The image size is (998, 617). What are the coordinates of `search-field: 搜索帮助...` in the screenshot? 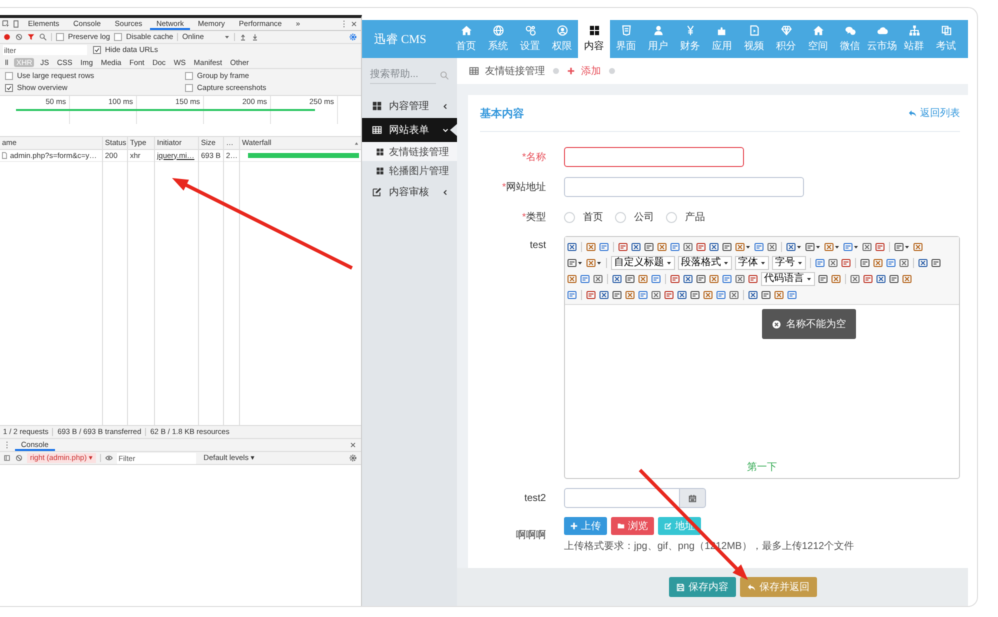 It's located at (403, 75).